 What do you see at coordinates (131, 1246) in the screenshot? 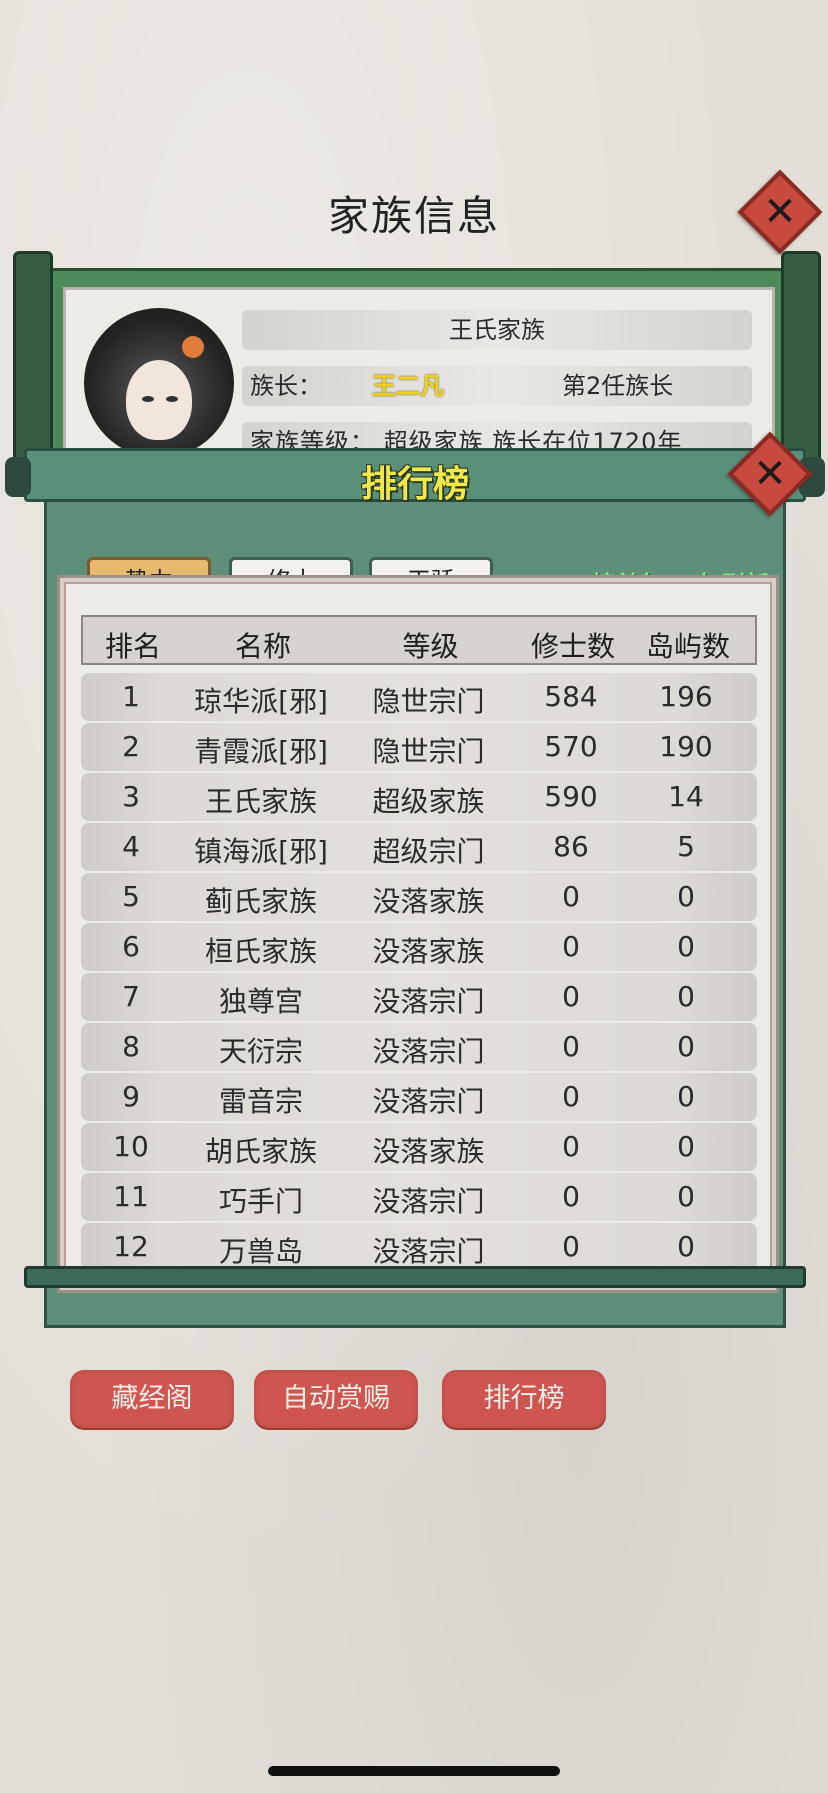
I see `row-rank: 12` at bounding box center [131, 1246].